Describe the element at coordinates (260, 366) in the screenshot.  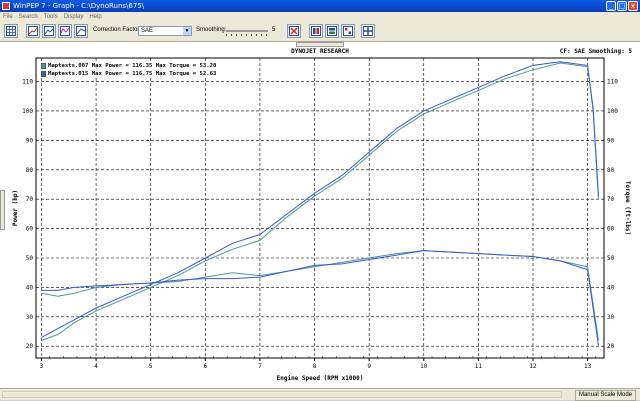
I see `x-tick-label: 7` at that location.